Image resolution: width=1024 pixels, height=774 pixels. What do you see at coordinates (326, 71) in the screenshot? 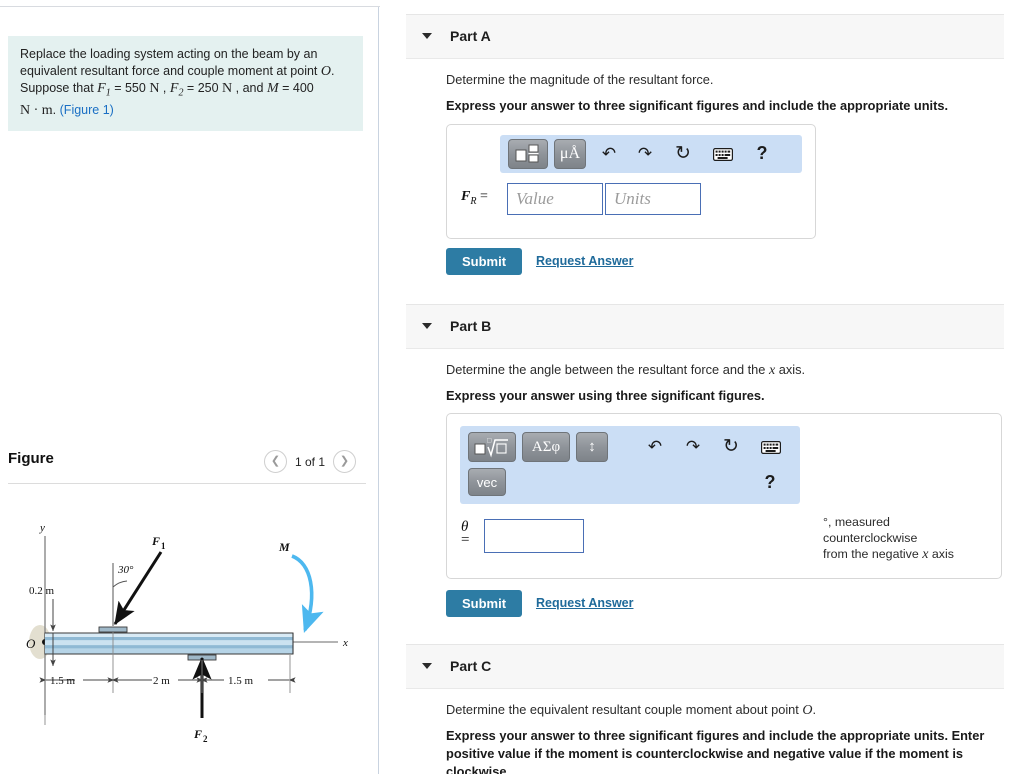
I see `point-o-symbol: O` at bounding box center [326, 71].